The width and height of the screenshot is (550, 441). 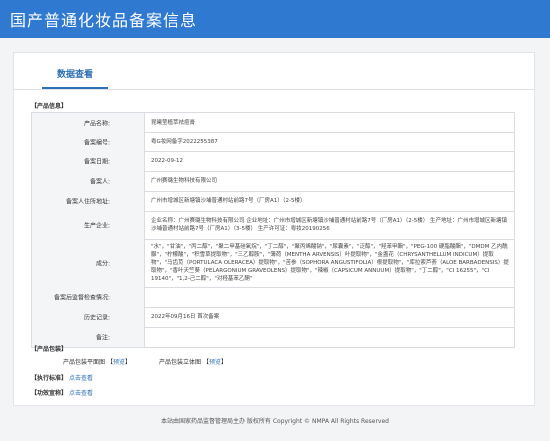 I want to click on row-label: 备案人住所地址:, so click(x=87, y=202).